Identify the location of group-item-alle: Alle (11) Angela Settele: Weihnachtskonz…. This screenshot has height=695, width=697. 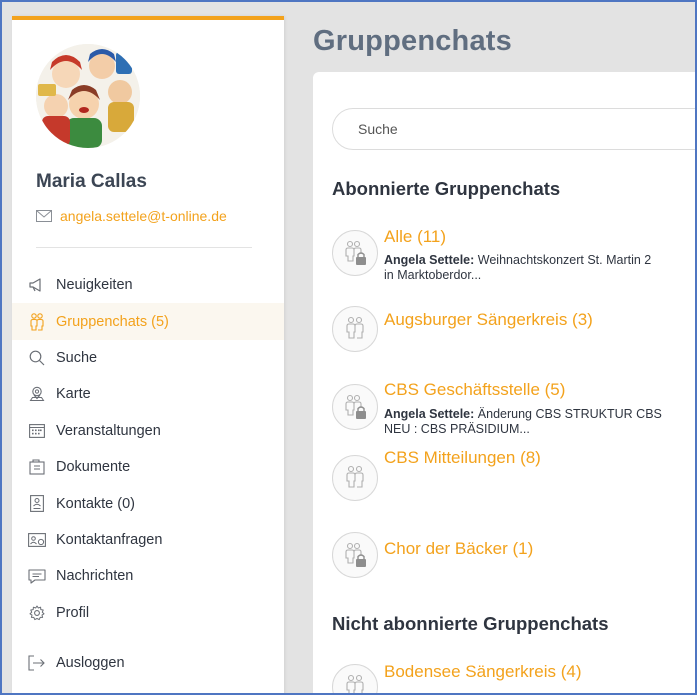
(513, 255).